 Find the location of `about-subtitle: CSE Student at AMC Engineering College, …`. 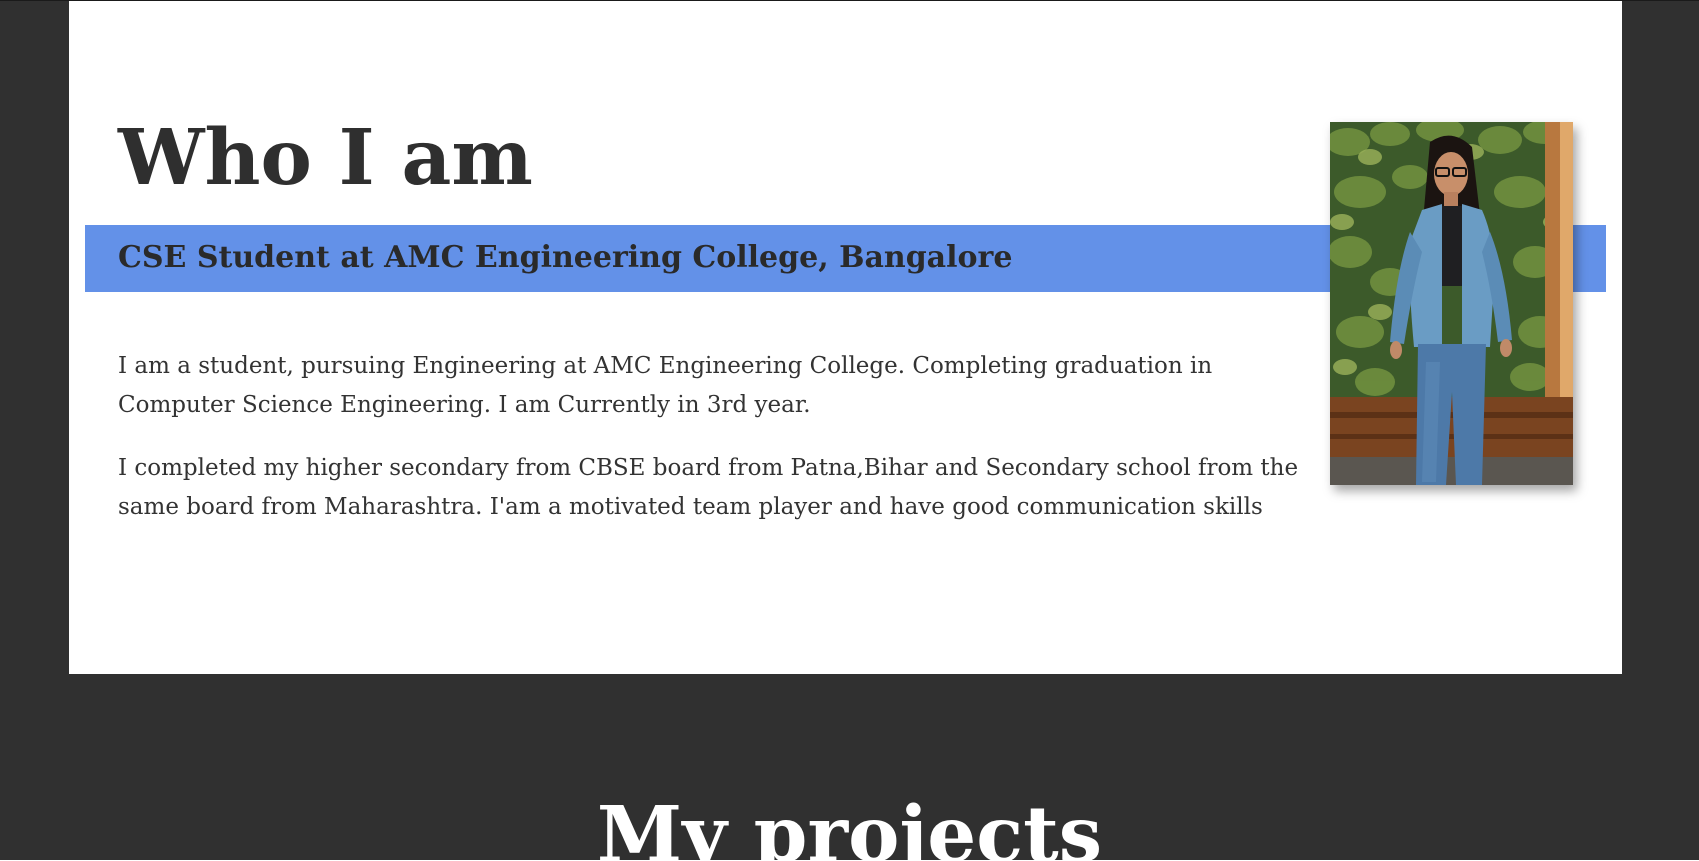

about-subtitle: CSE Student at AMC Engineering College, … is located at coordinates (565, 257).